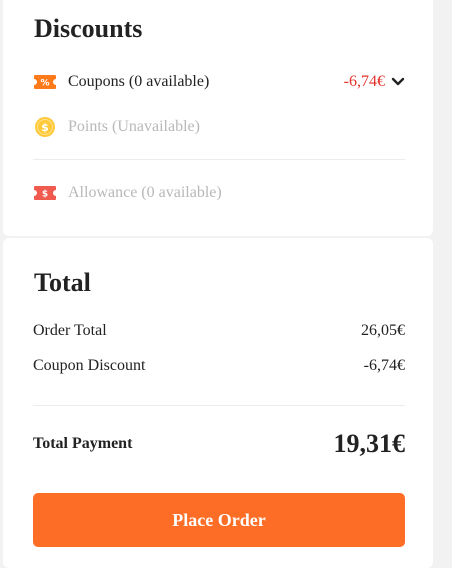  I want to click on order-total-value: 26,05€, so click(383, 330).